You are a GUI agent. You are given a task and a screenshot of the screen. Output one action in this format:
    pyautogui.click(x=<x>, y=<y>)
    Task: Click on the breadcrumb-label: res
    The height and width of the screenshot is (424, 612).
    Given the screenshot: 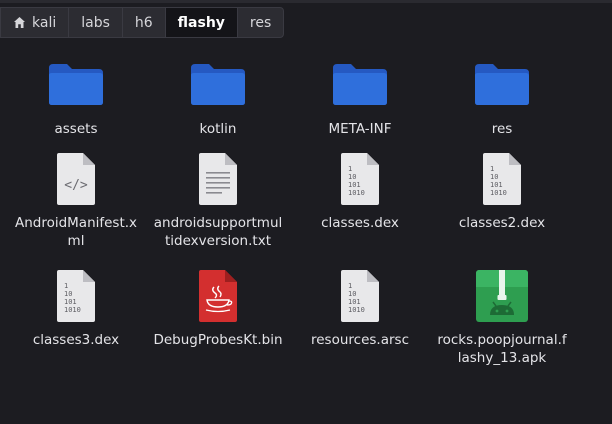 What is the action you would take?
    pyautogui.click(x=260, y=22)
    